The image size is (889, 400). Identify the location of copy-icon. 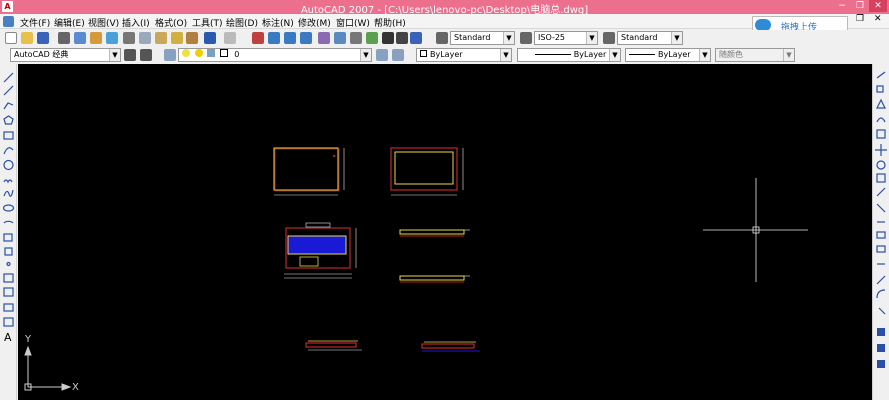
(145, 38).